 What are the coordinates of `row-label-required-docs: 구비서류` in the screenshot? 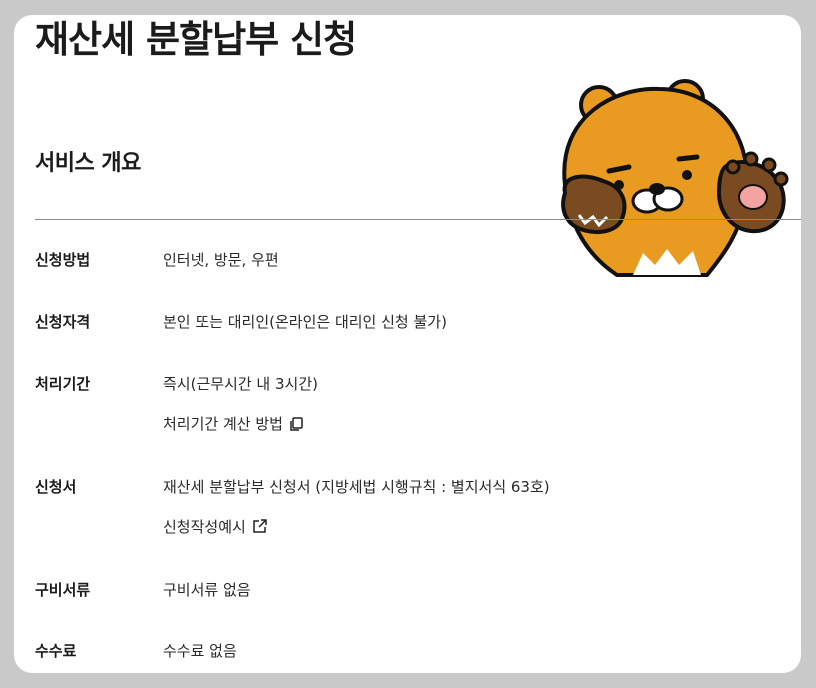 It's located at (63, 590).